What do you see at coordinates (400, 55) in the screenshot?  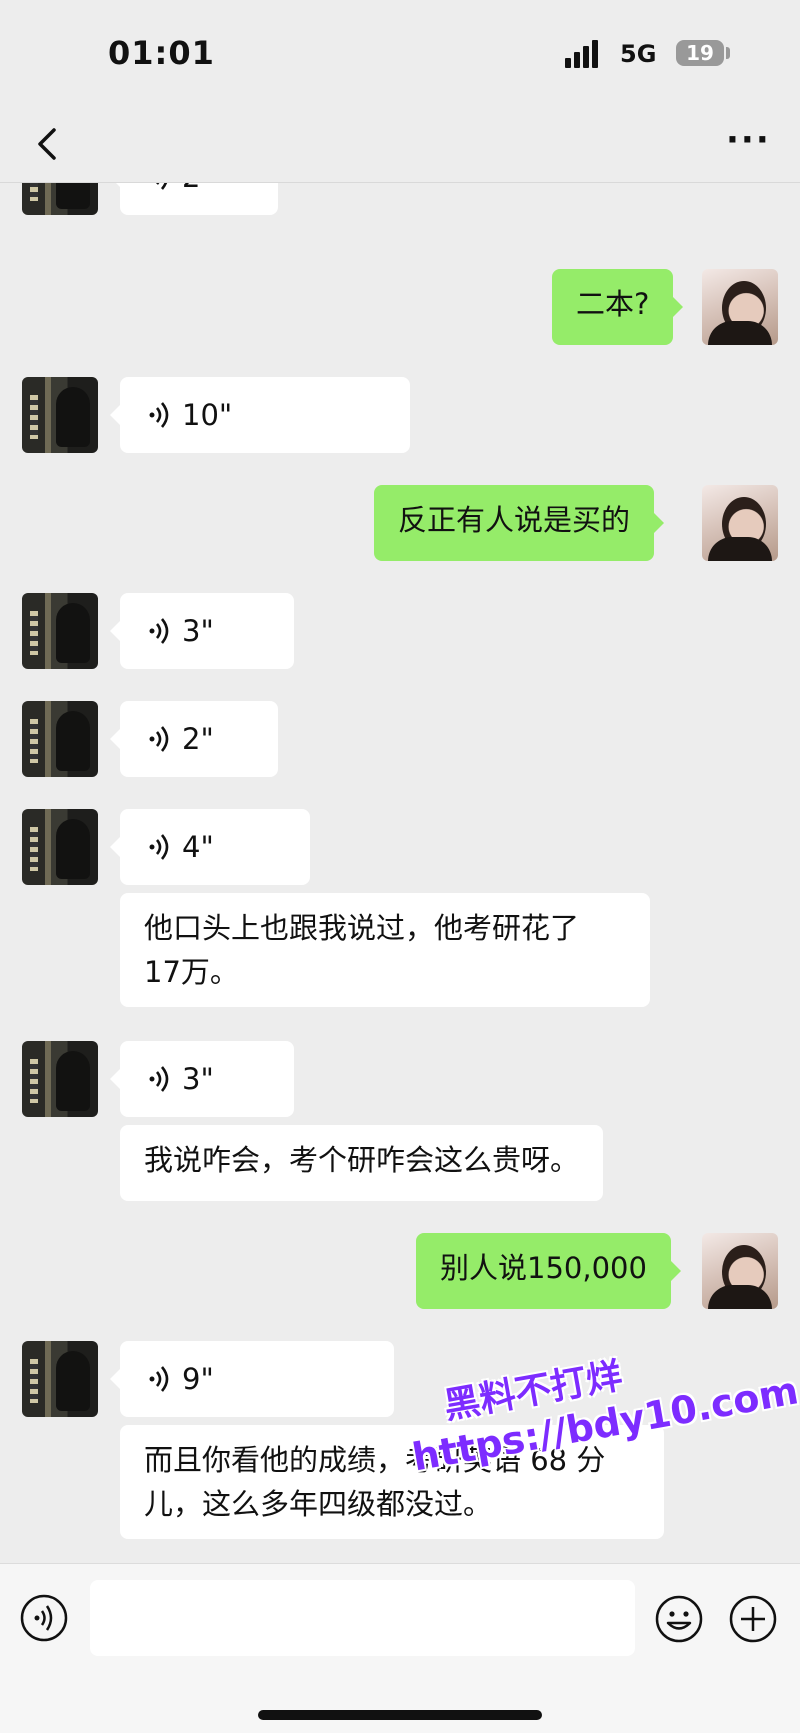 I see `status-bar: 01:01 5G 19` at bounding box center [400, 55].